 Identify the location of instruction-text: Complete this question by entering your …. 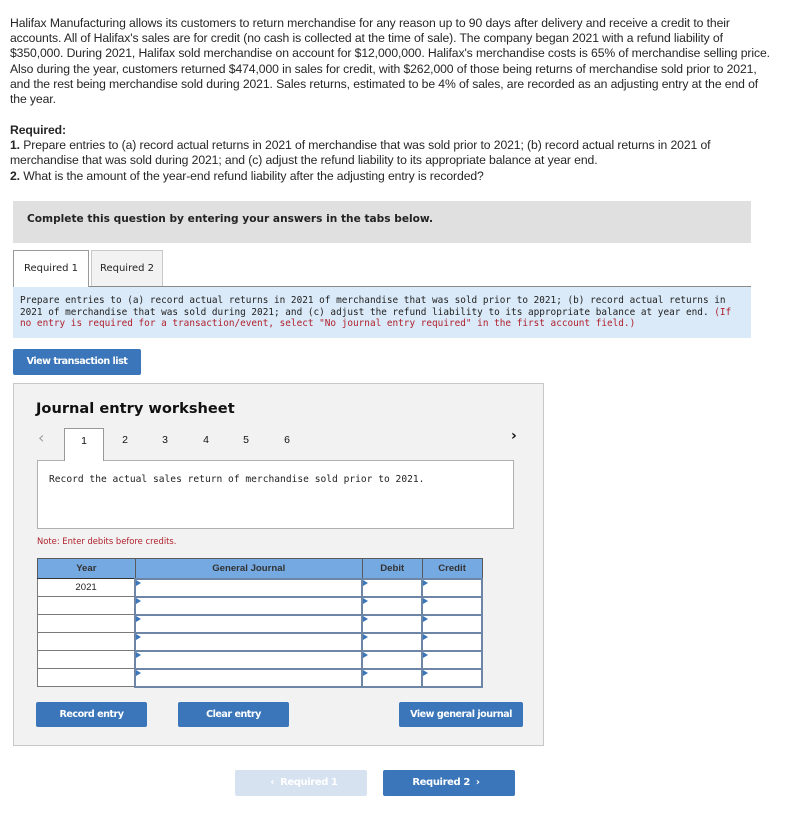
(230, 219).